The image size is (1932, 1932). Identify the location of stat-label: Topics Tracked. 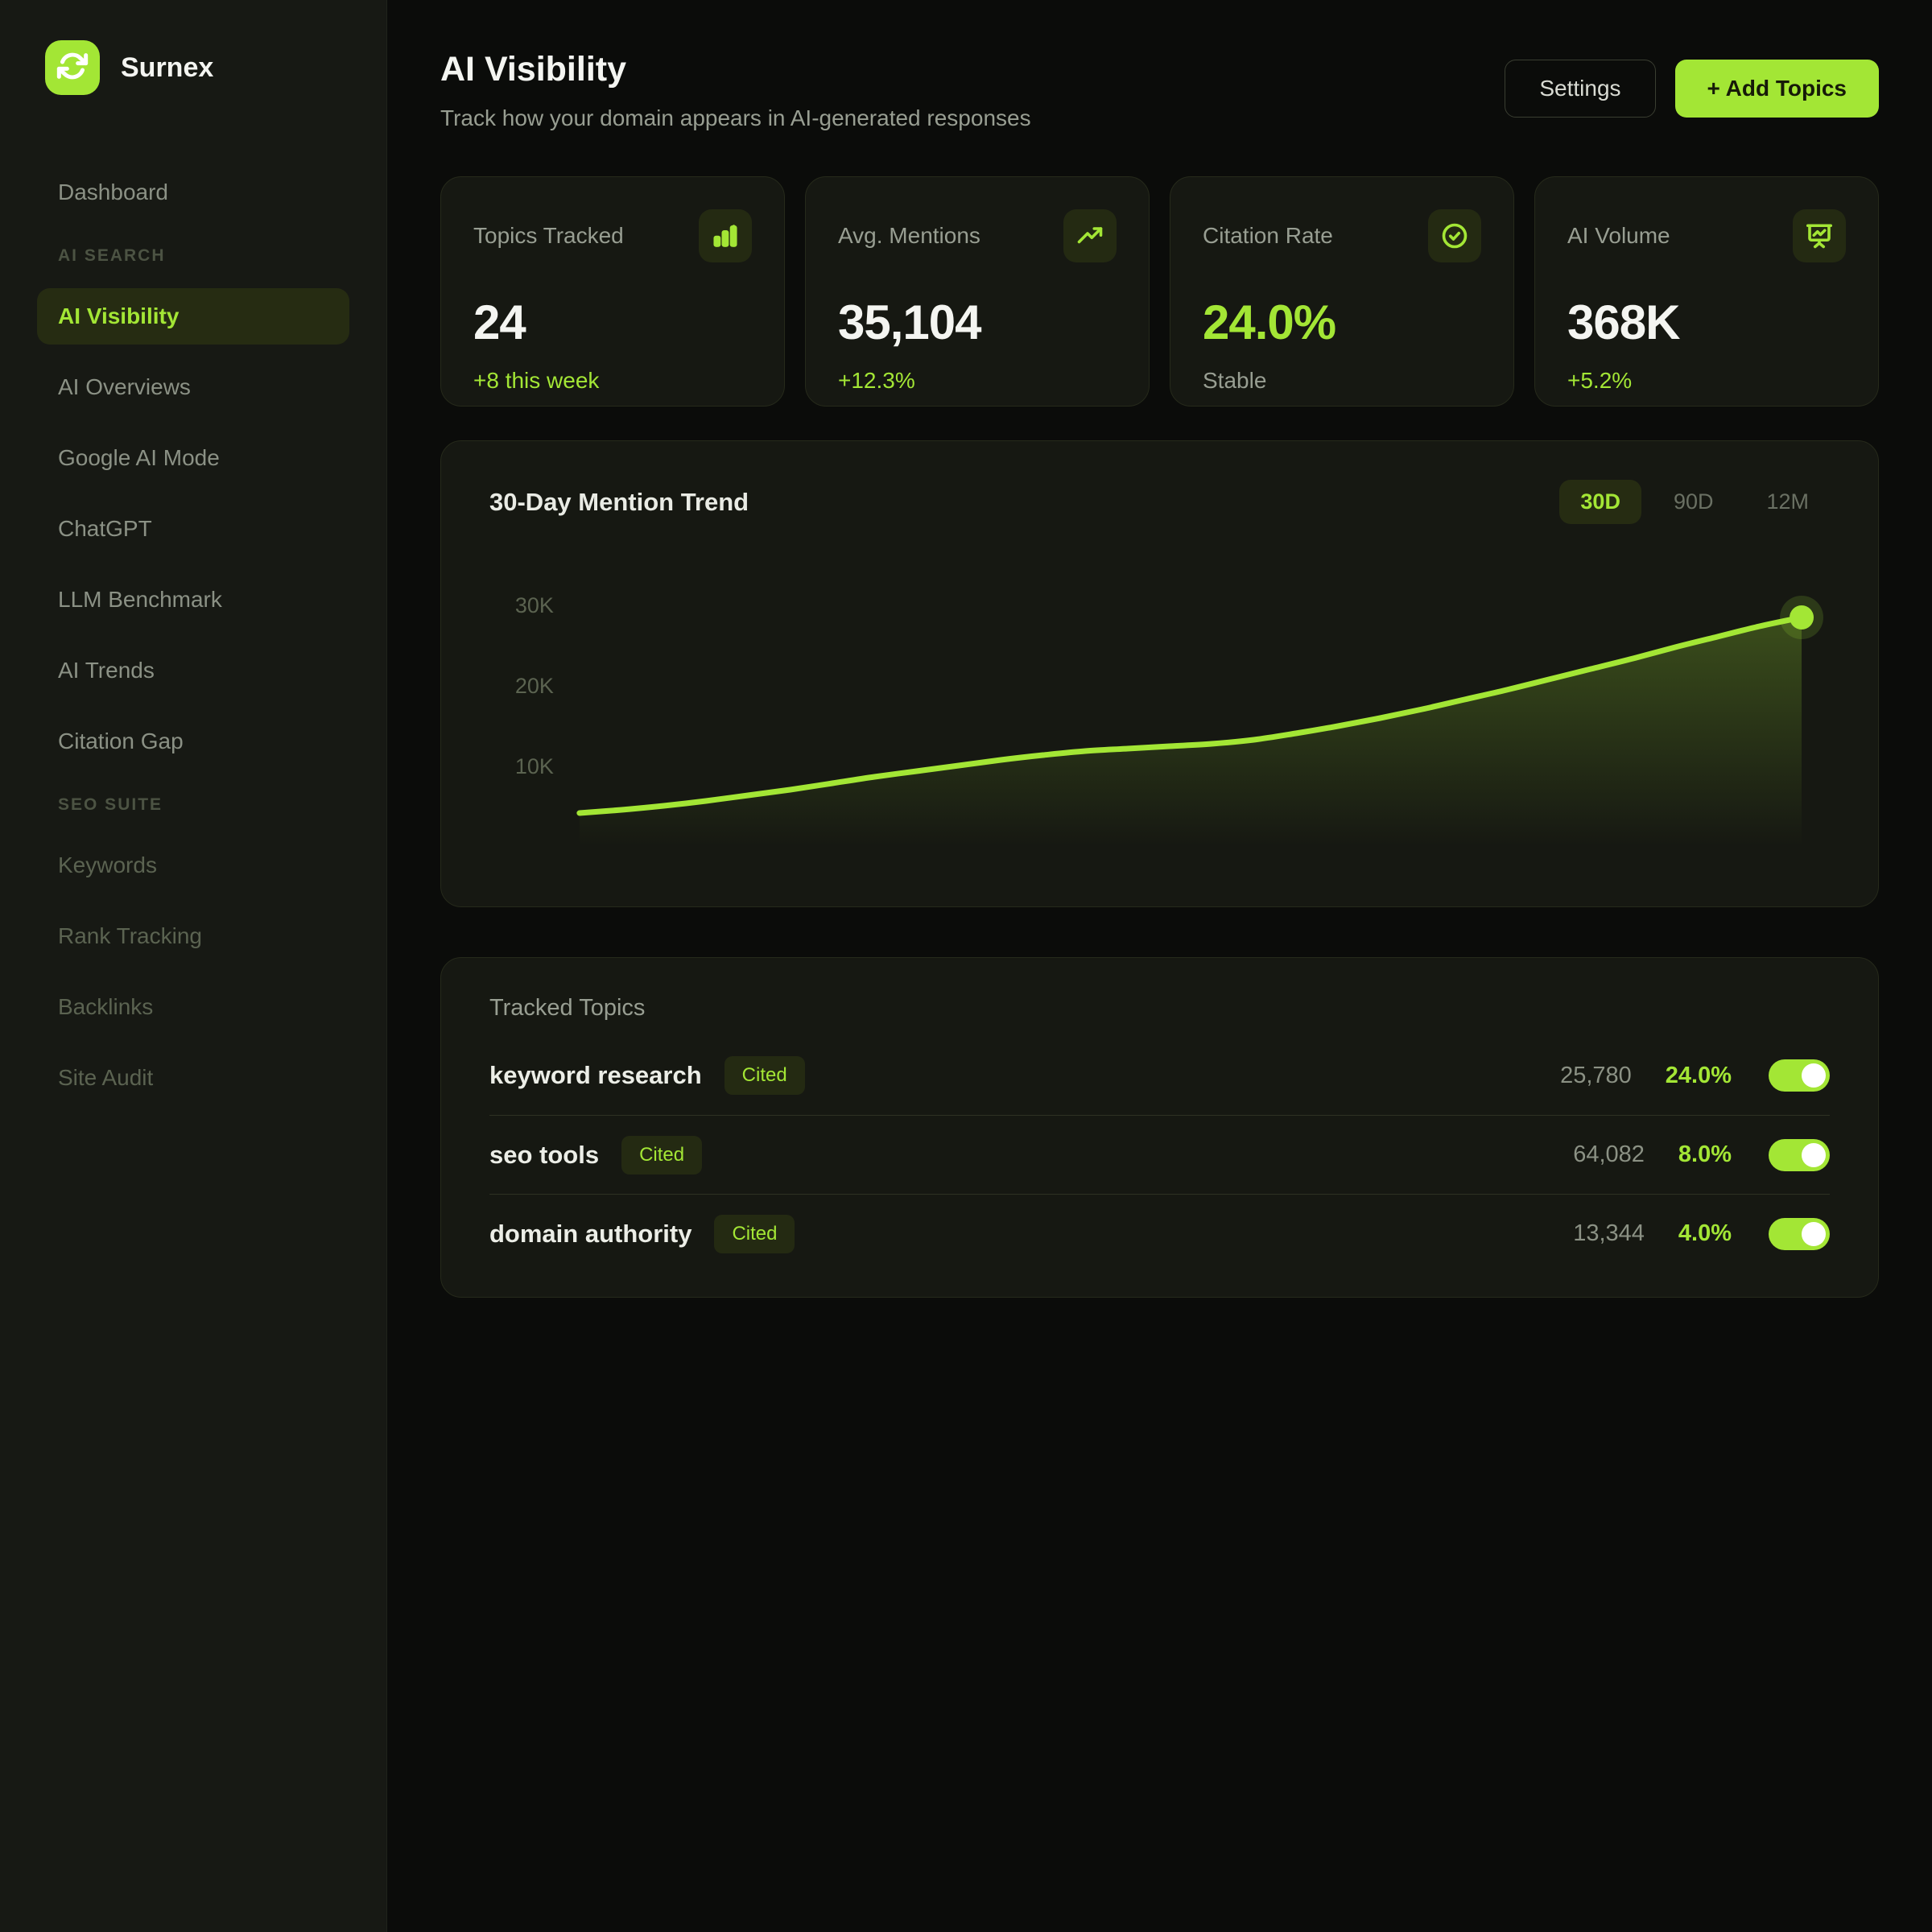
(548, 235).